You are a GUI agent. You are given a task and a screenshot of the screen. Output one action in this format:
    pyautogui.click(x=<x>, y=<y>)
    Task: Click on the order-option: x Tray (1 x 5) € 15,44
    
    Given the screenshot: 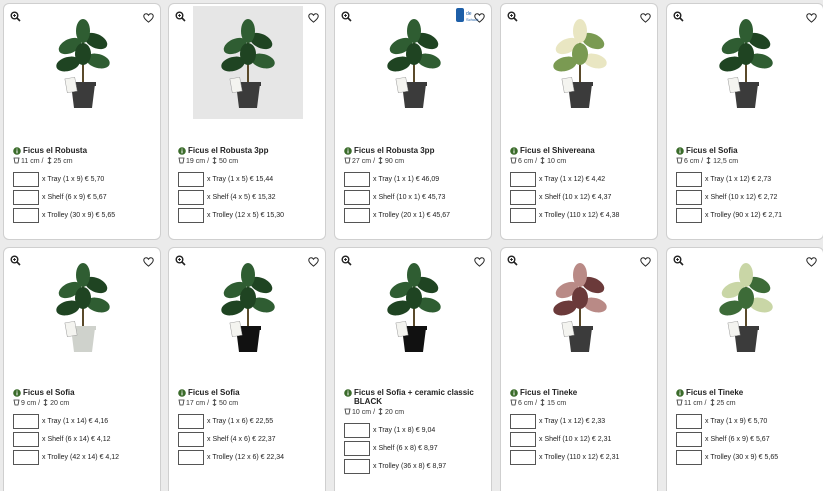 What is the action you would take?
    pyautogui.click(x=249, y=179)
    